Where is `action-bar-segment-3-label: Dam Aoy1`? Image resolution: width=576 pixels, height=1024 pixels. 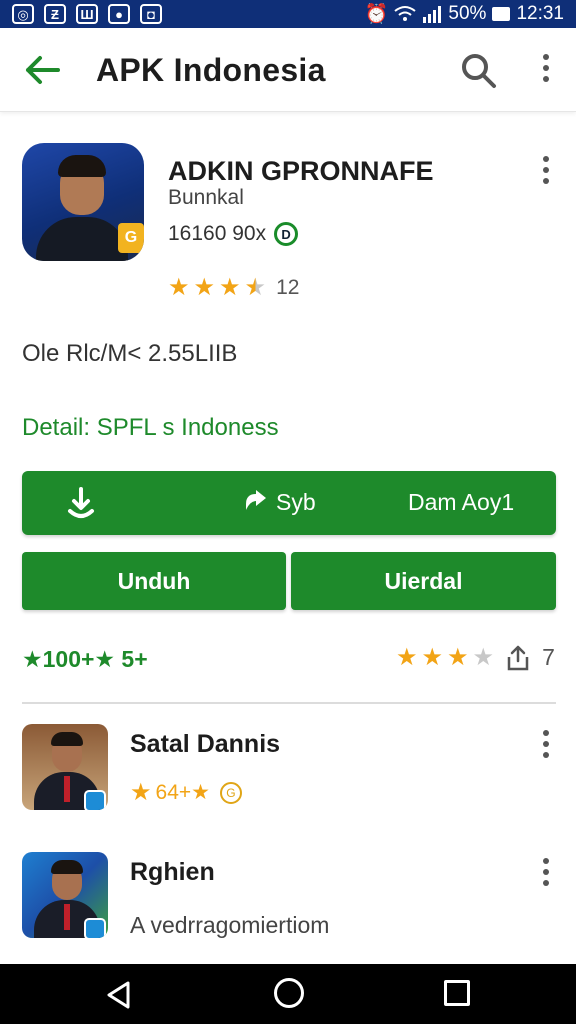
action-bar-segment-3-label: Dam Aoy1 is located at coordinates (461, 502).